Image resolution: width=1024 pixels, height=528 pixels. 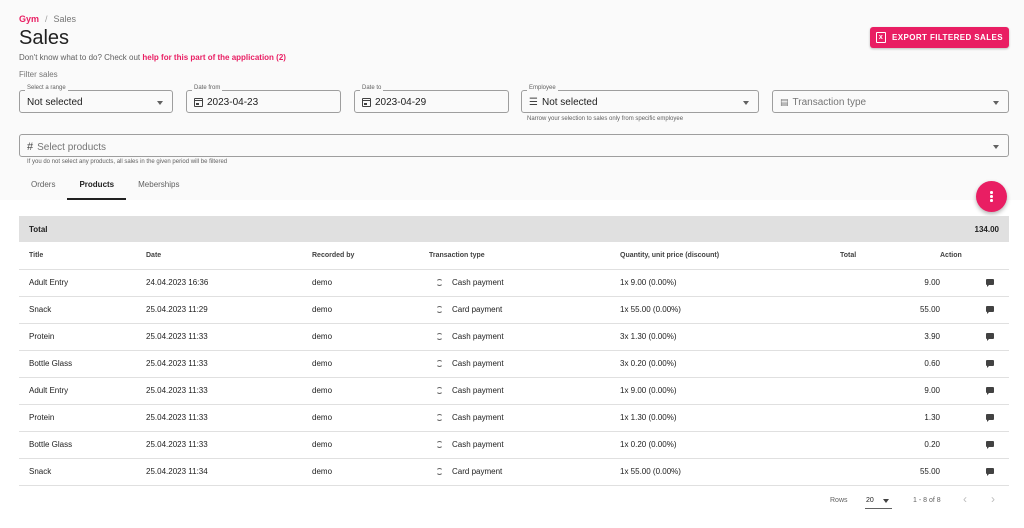 What do you see at coordinates (82, 337) in the screenshot?
I see `cell-title: Protein` at bounding box center [82, 337].